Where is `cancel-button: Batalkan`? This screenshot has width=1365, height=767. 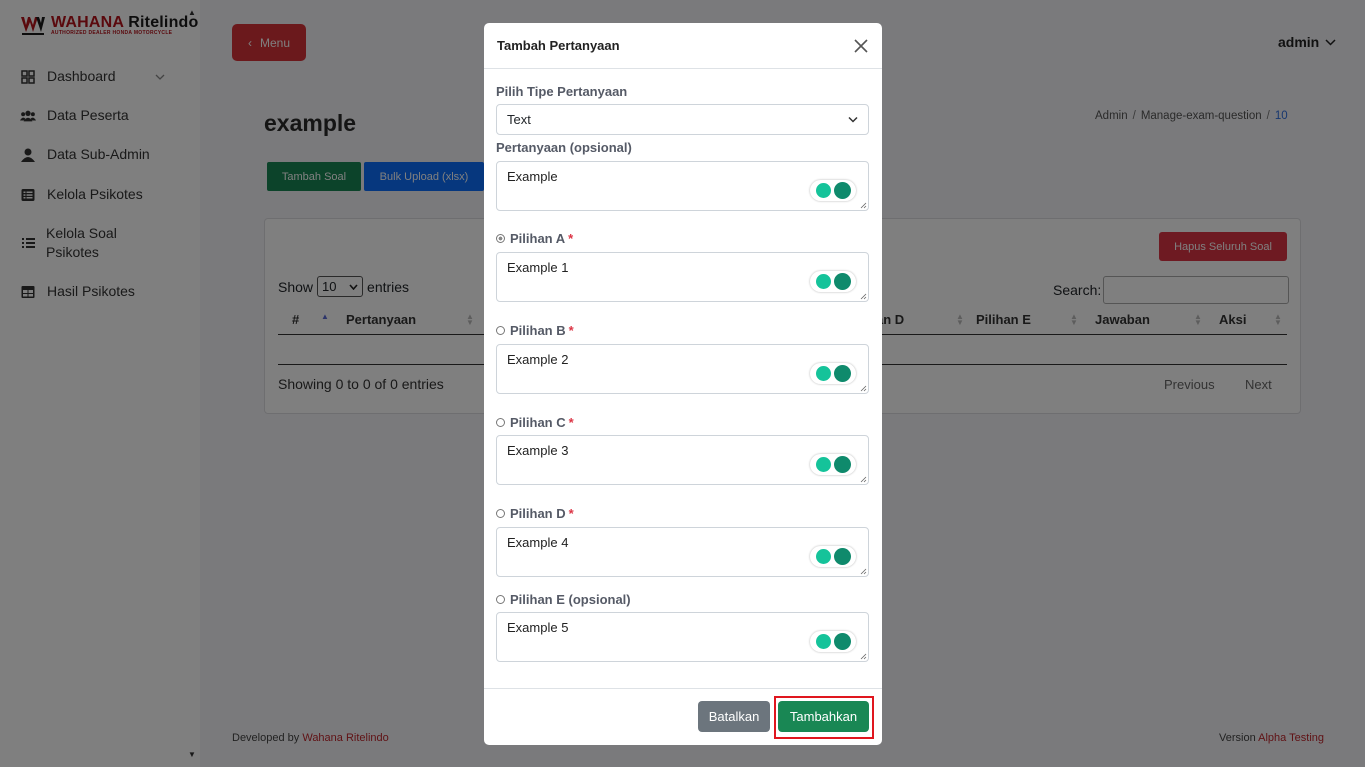
cancel-button: Batalkan is located at coordinates (734, 716).